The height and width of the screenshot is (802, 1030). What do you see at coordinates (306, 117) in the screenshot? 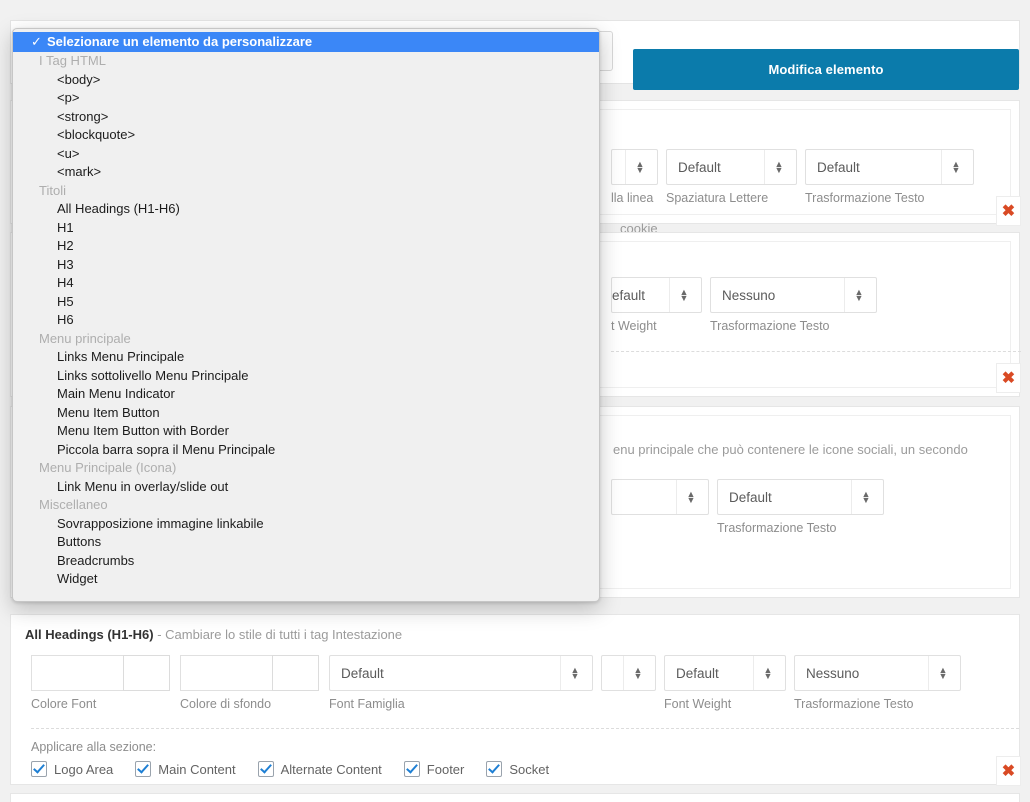
I see `dropdown-option: <strong>` at bounding box center [306, 117].